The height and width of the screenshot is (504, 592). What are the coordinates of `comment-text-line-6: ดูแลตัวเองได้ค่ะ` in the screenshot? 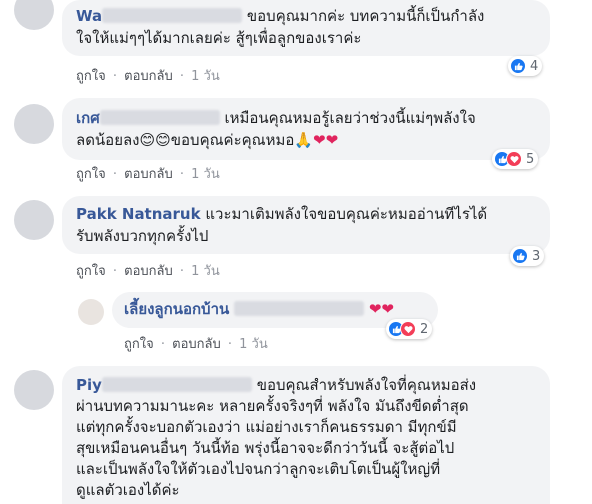 It's located at (128, 490).